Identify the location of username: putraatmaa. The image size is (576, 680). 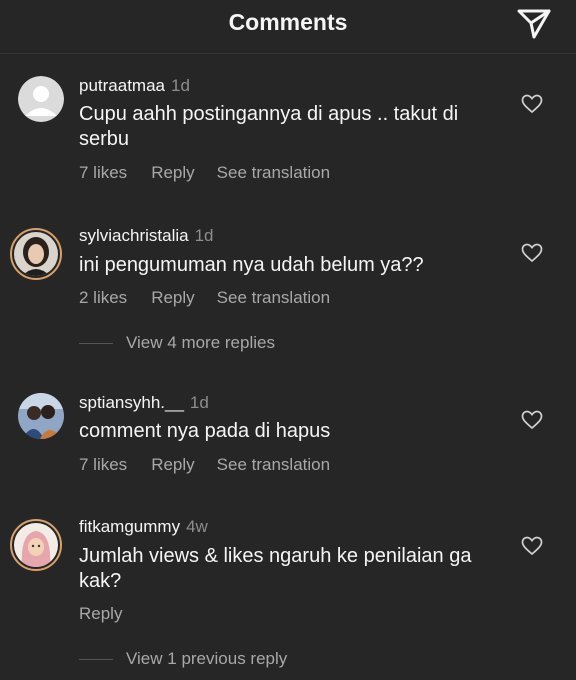
(122, 85).